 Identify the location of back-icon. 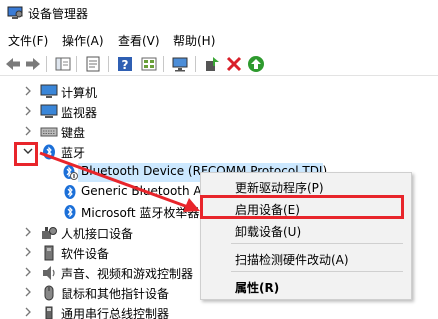
(13, 64).